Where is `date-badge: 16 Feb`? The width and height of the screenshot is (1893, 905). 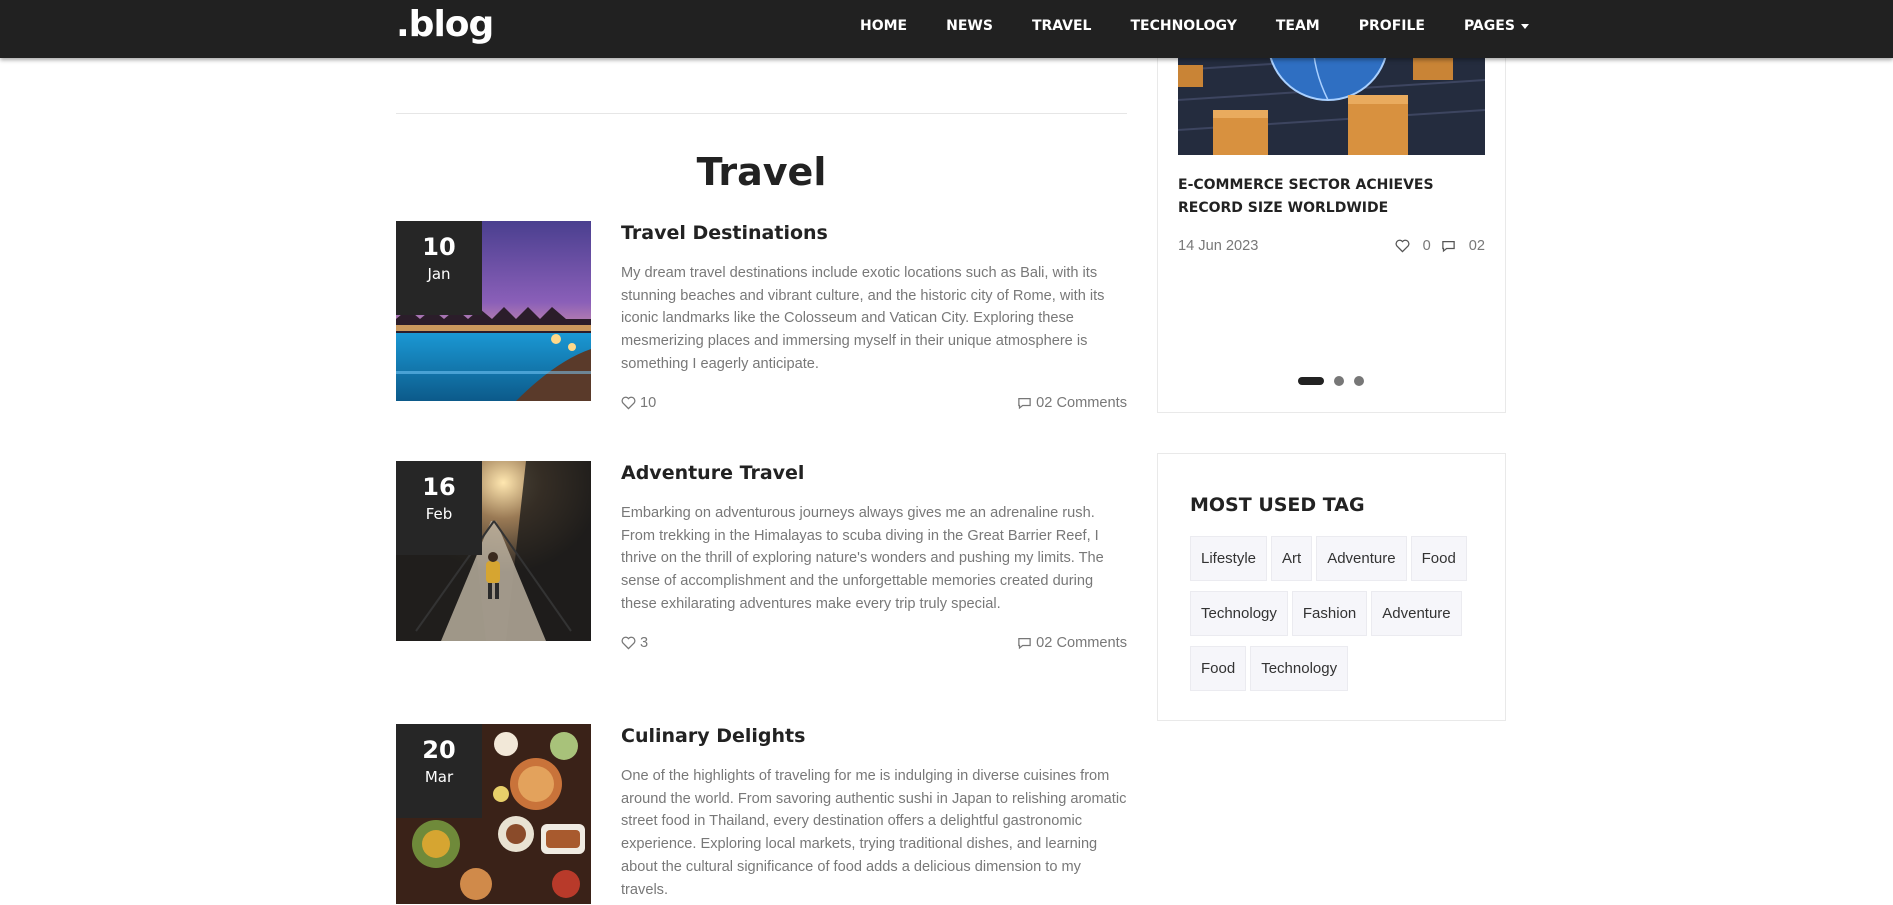
date-badge: 16 Feb is located at coordinates (439, 508).